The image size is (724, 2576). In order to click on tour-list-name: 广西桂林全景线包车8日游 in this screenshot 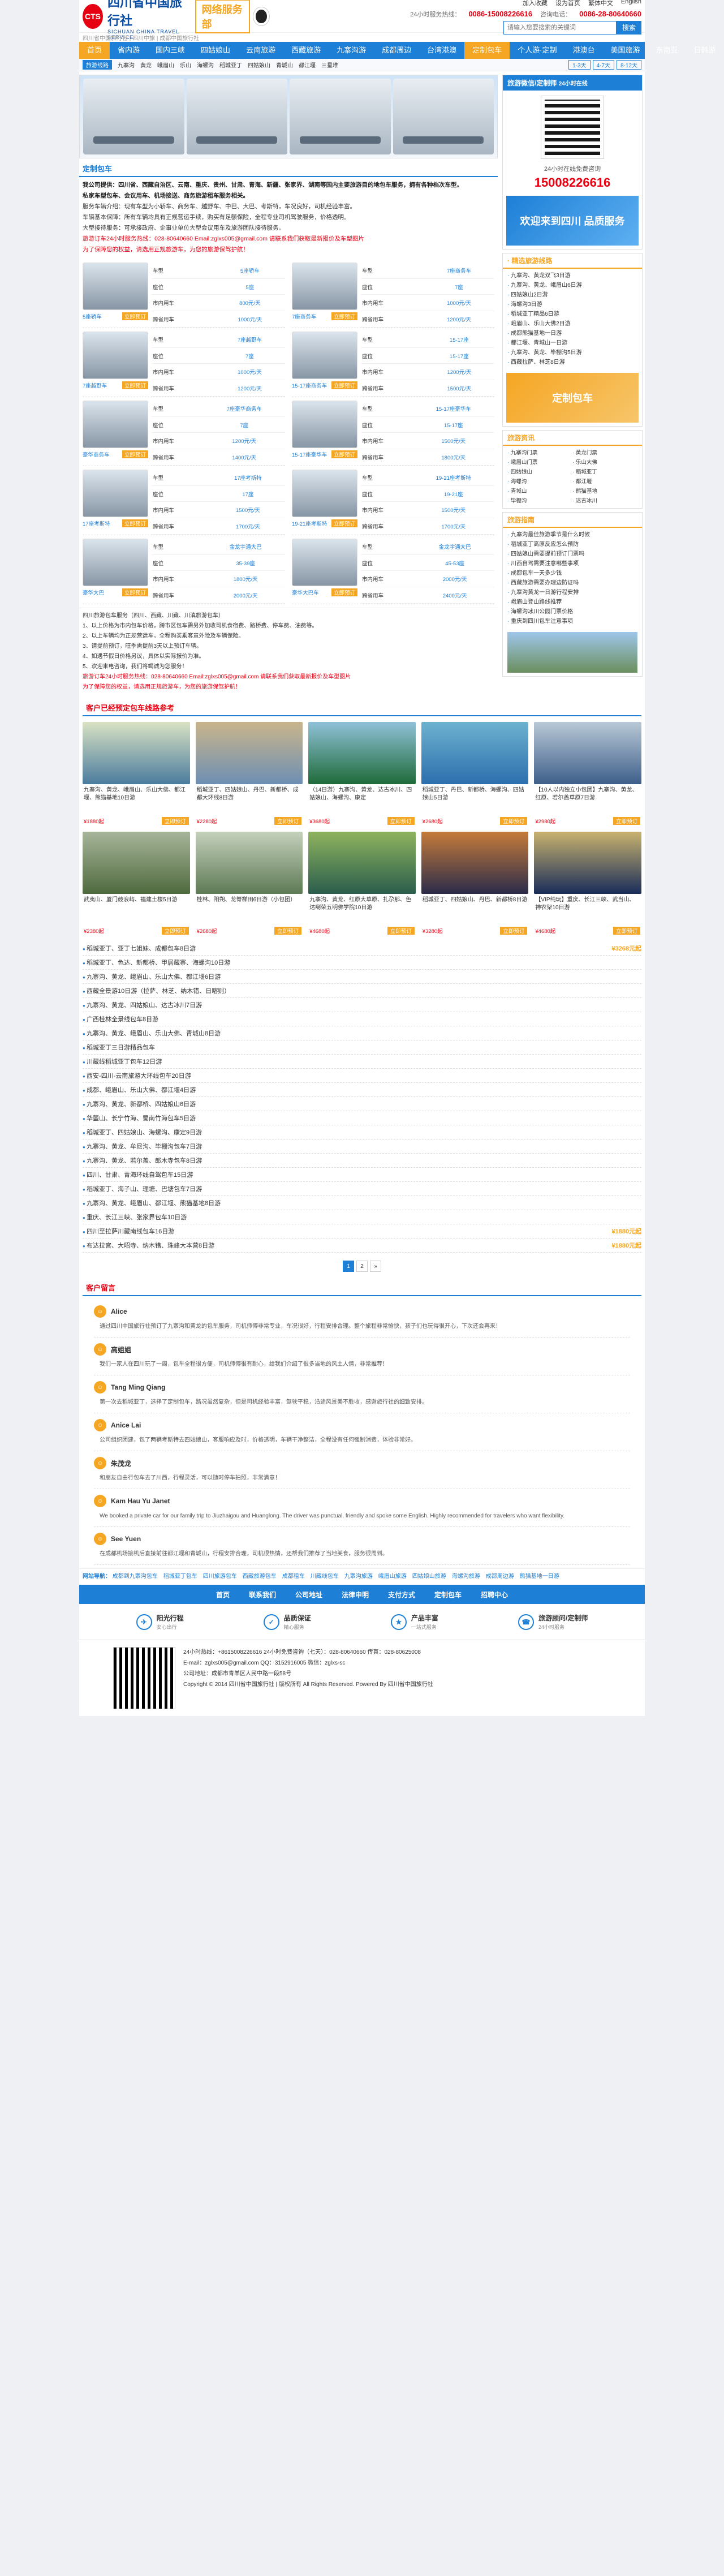, I will do `click(120, 1019)`.